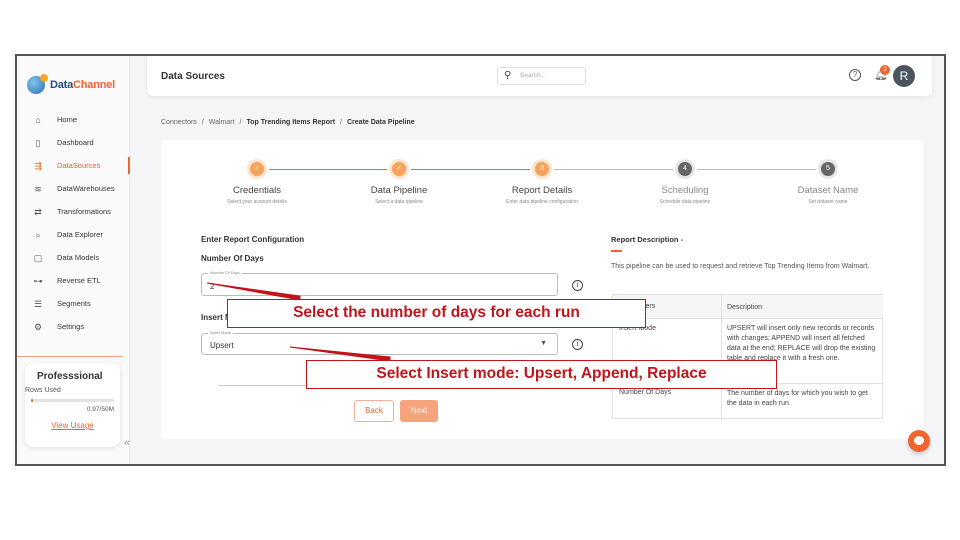 The width and height of the screenshot is (960, 540). I want to click on step-dataset-name: 5 Dataset Name Set dataset name, so click(828, 183).